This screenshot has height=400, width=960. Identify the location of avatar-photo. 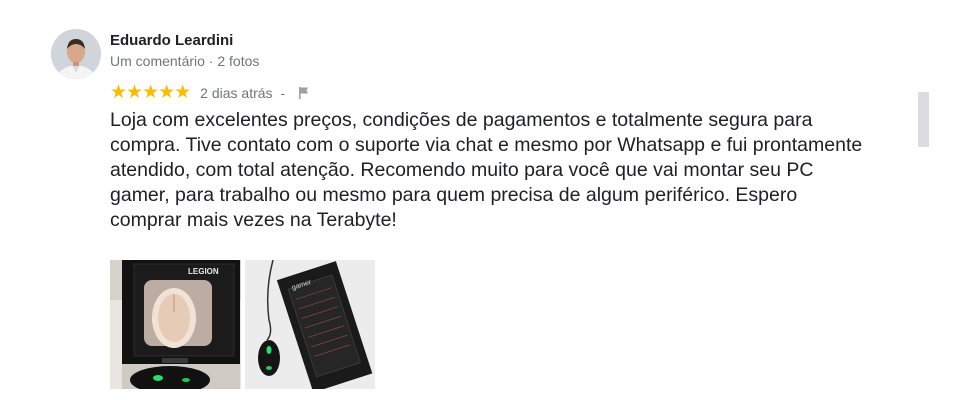
(76, 54).